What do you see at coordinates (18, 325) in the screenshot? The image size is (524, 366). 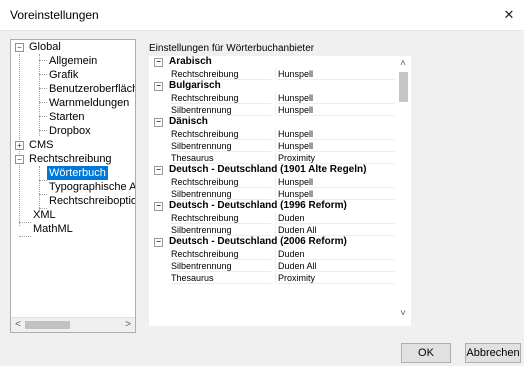 I see `scroll-left-icon: <` at bounding box center [18, 325].